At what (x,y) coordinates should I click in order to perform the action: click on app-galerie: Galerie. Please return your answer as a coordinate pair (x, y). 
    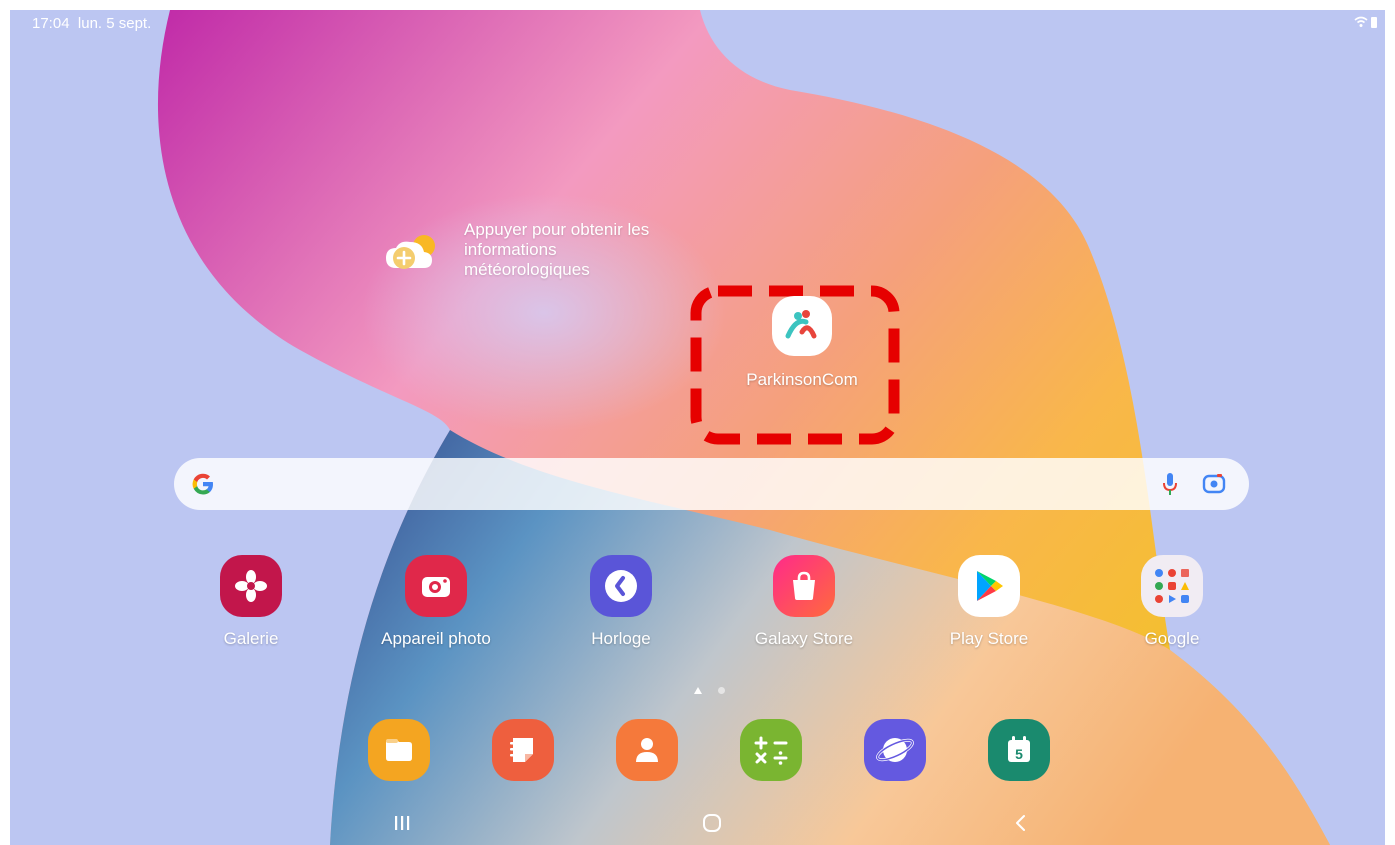
    Looking at the image, I should click on (251, 602).